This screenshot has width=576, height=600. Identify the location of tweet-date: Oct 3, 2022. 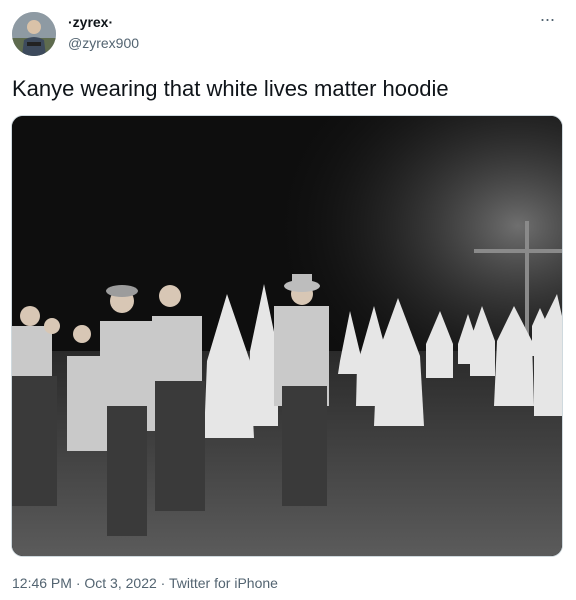
(120, 583).